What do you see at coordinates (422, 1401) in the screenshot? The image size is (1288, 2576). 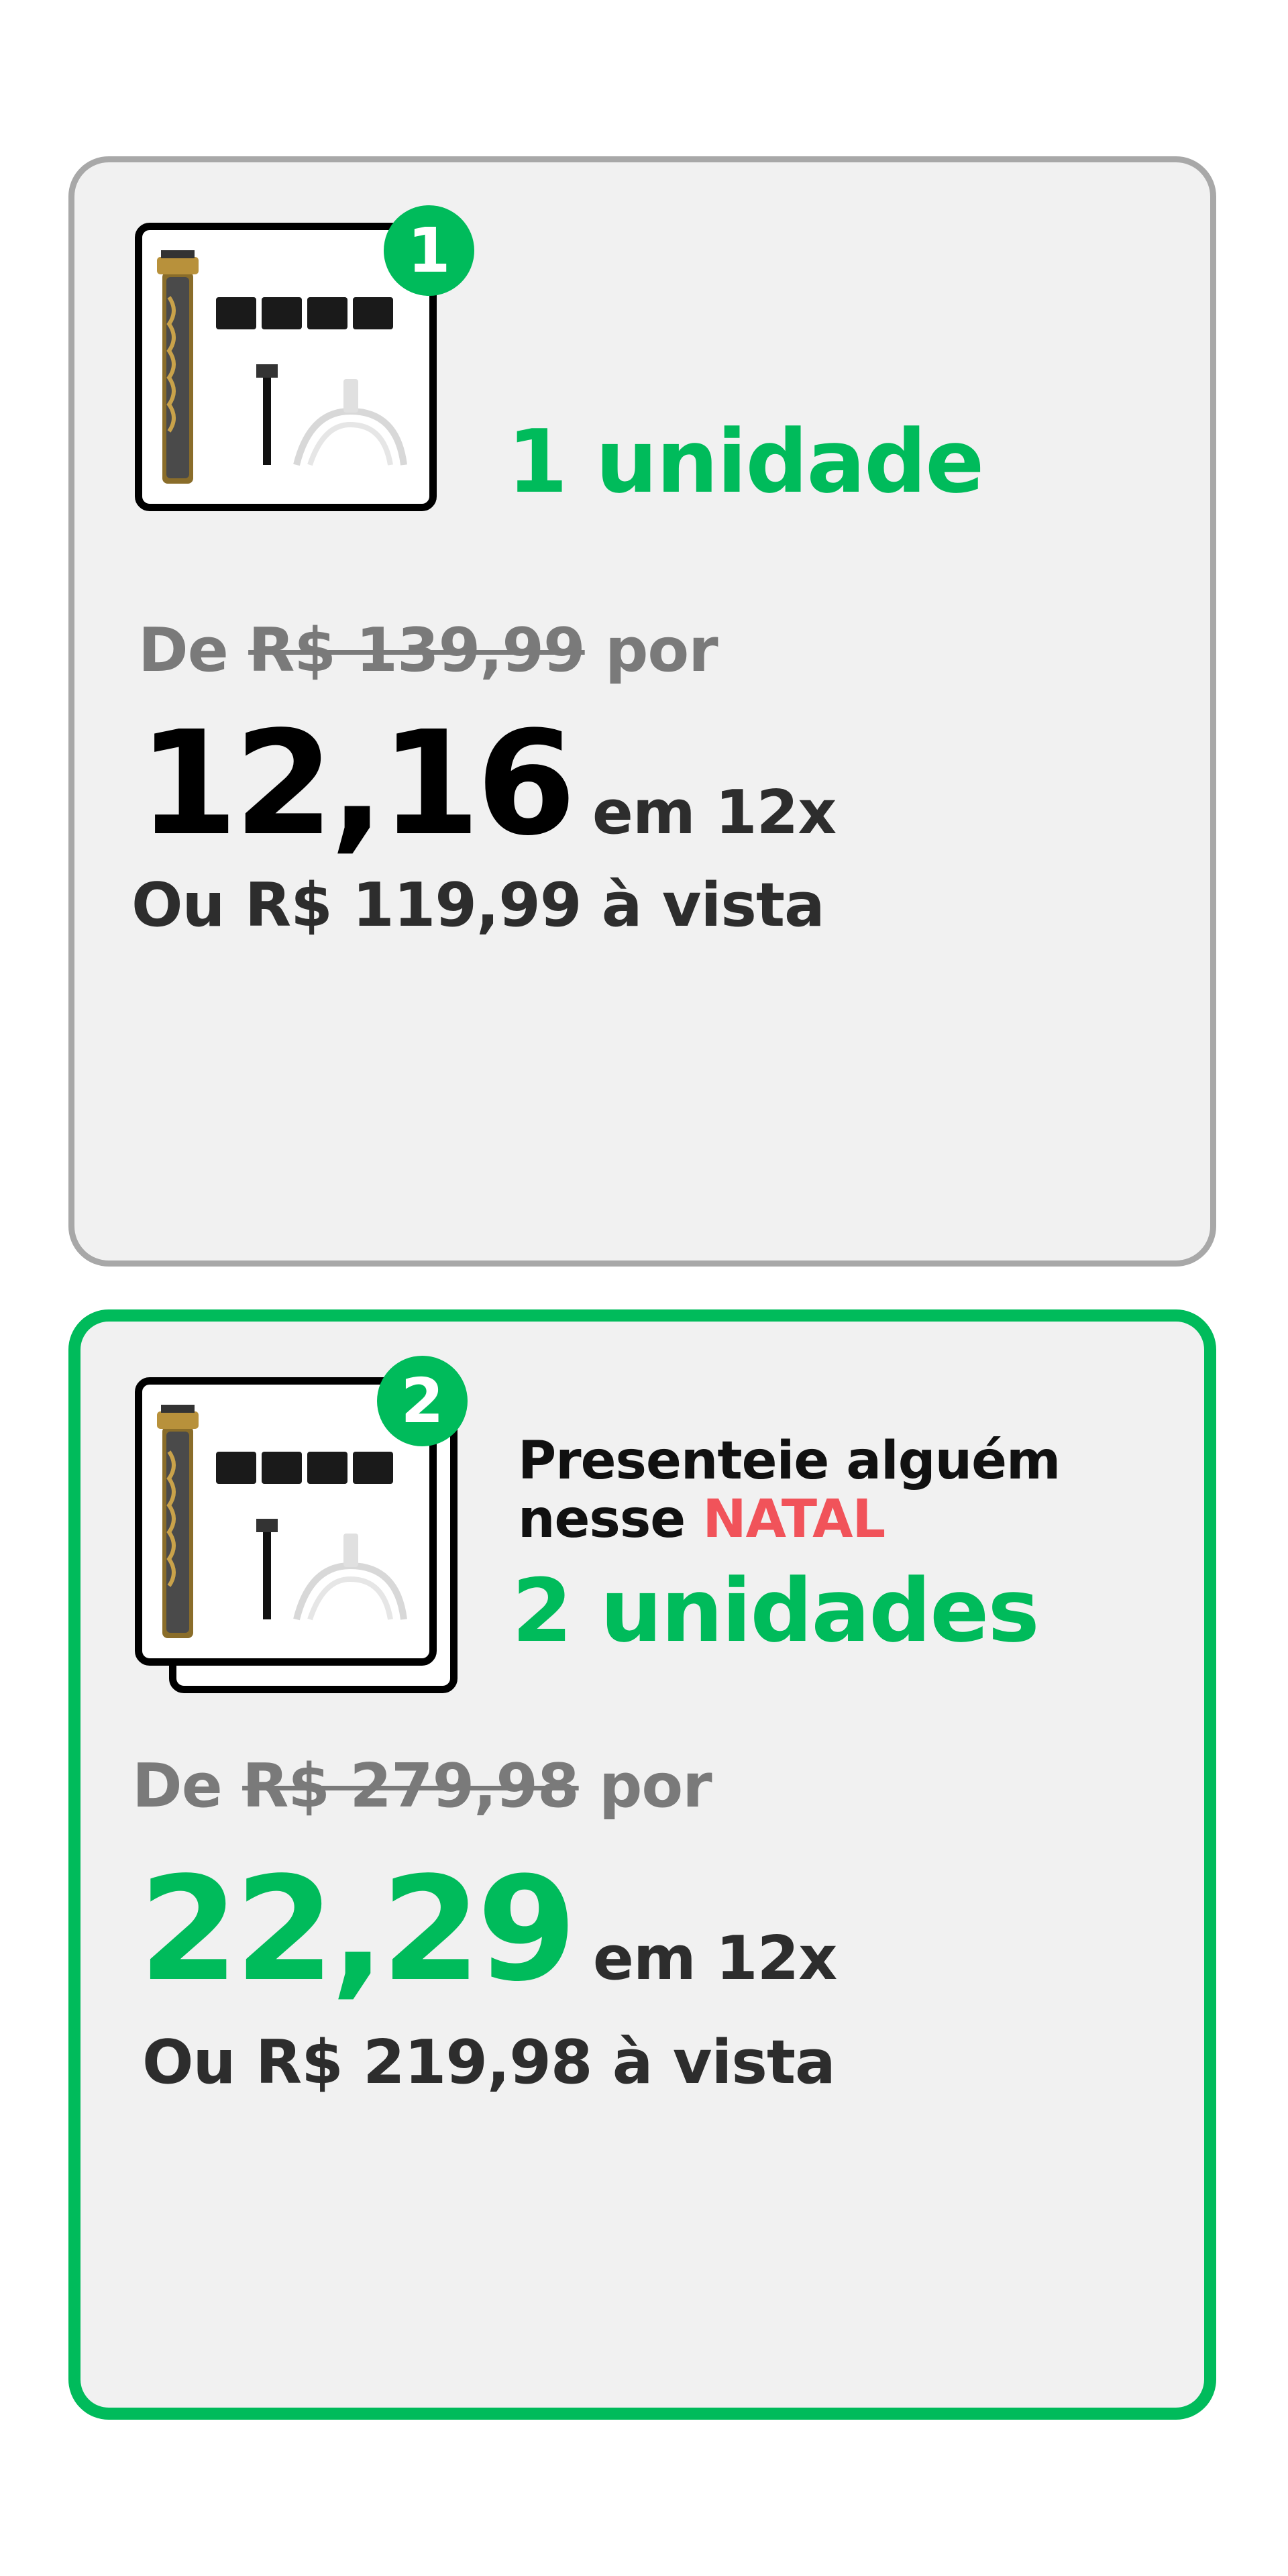 I see `quantity-badge: 2` at bounding box center [422, 1401].